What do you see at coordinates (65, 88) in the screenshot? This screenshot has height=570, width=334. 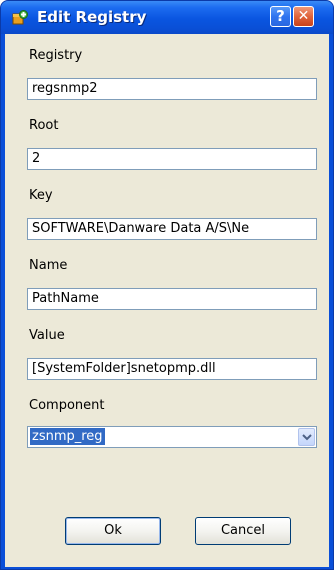 I see `registry-field-value: regsnmp2` at bounding box center [65, 88].